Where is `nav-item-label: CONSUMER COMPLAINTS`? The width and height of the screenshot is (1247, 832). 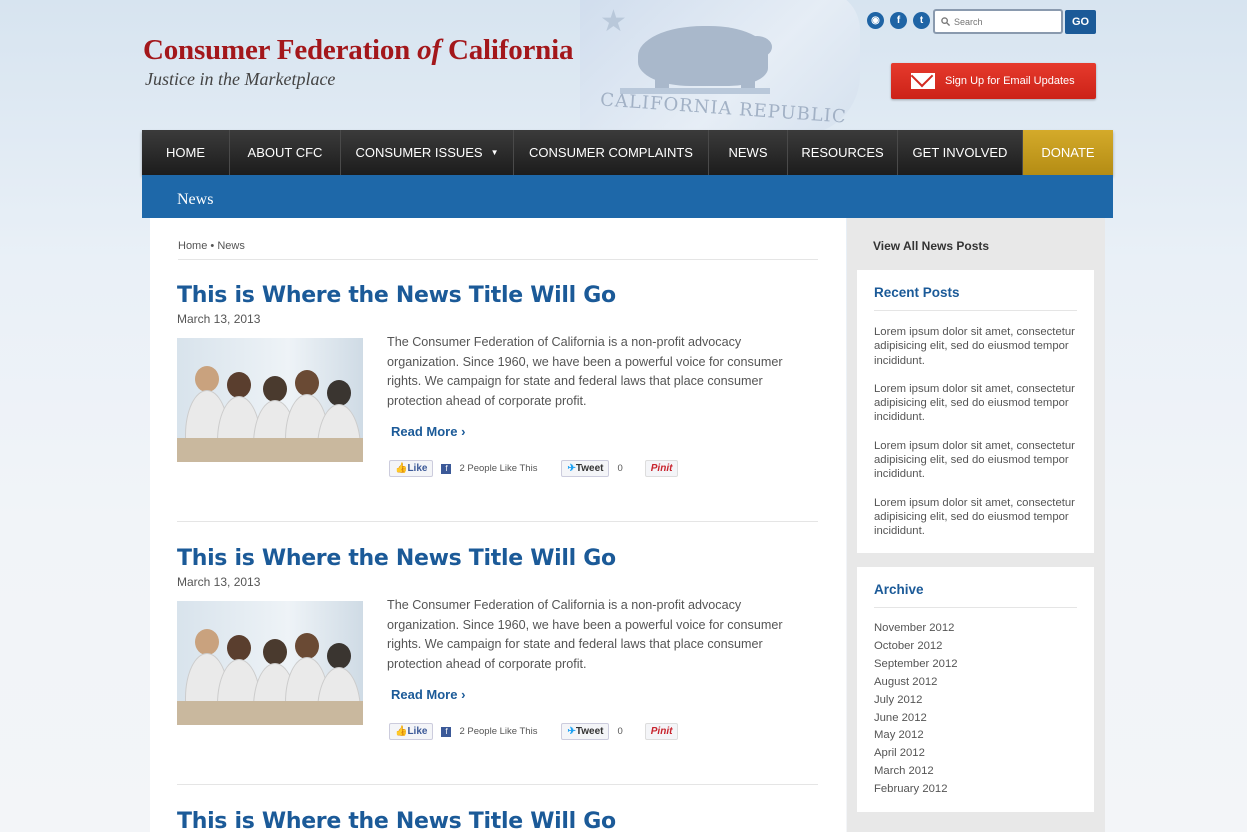 nav-item-label: CONSUMER COMPLAINTS is located at coordinates (611, 152).